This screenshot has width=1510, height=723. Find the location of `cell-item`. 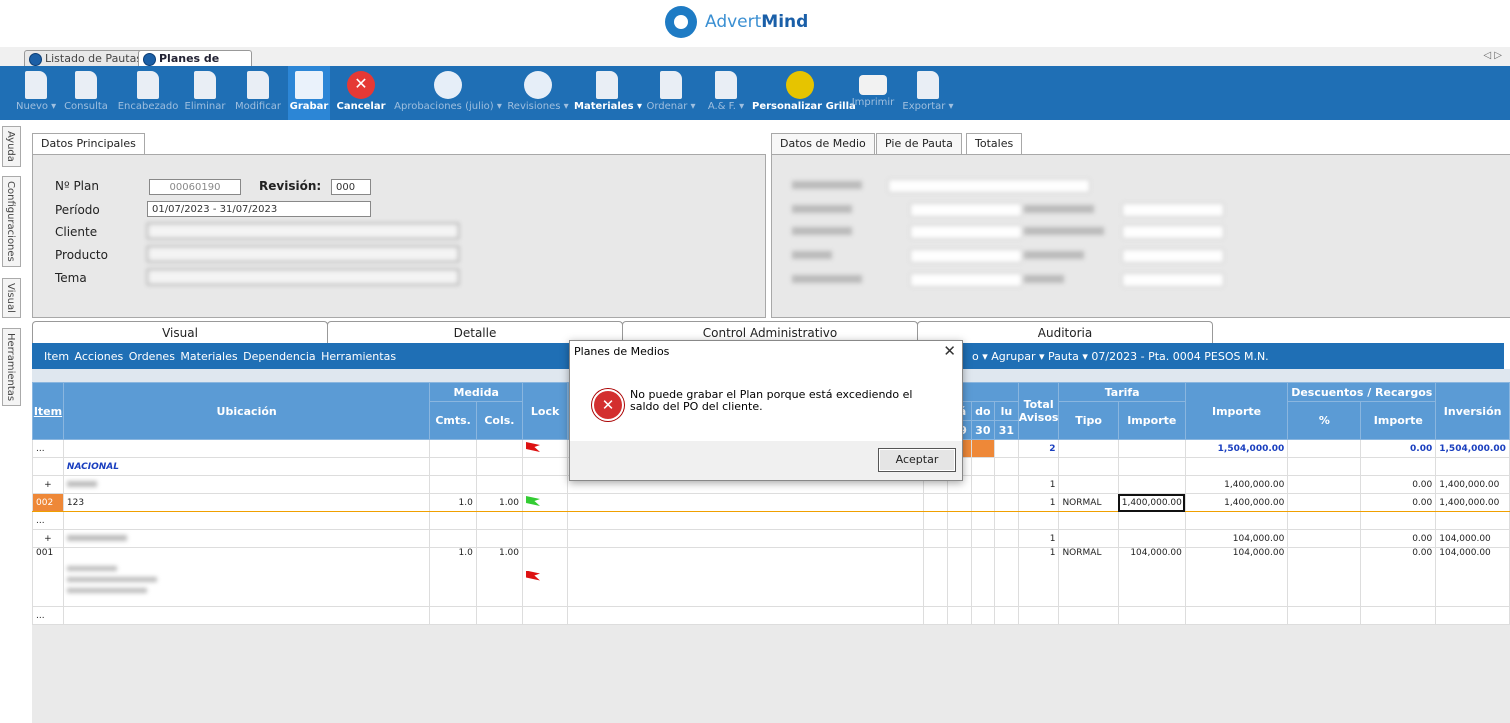

cell-item is located at coordinates (48, 466).